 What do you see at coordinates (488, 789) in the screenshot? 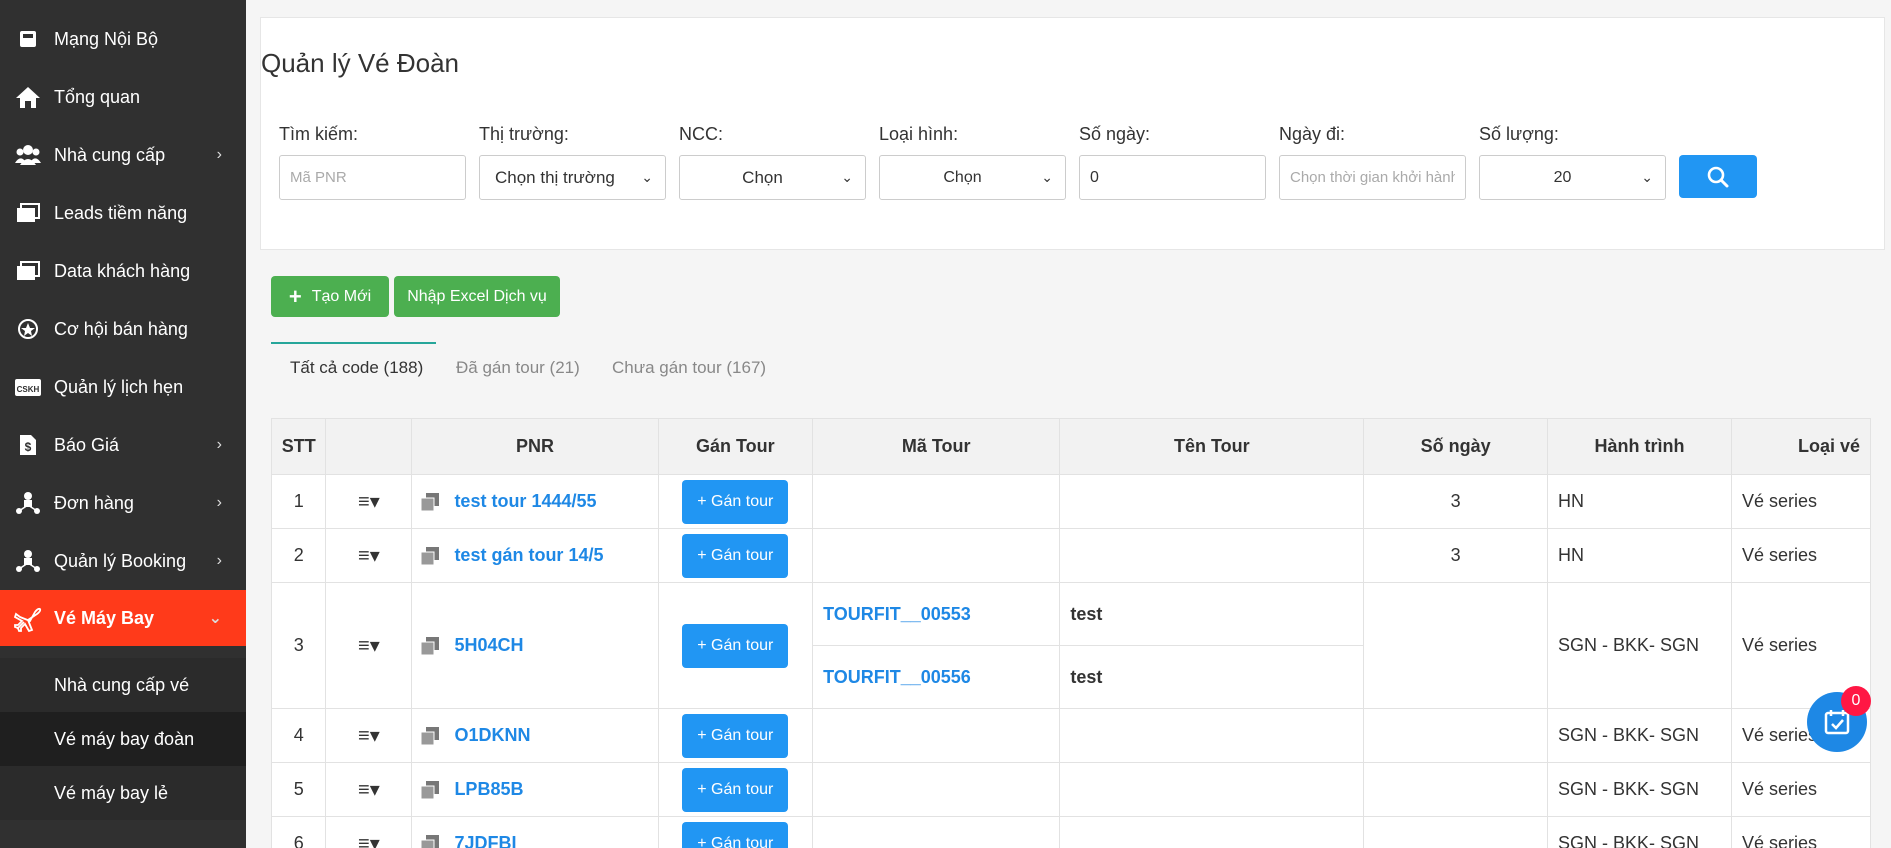
I see `pnr-link: LPB85B` at bounding box center [488, 789].